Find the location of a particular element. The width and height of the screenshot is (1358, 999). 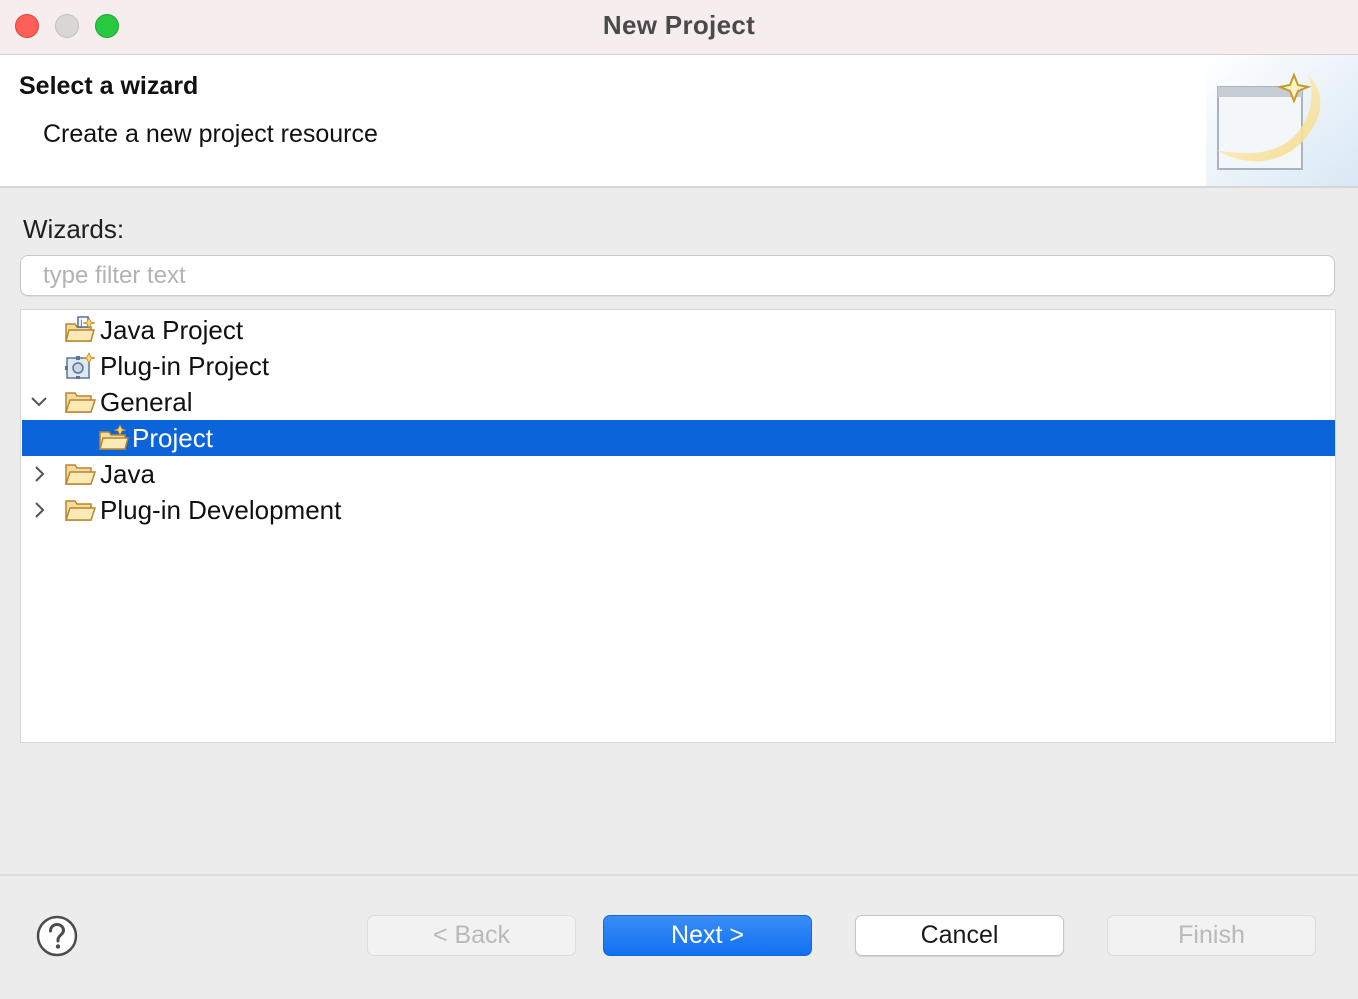

tree-item-label: Plug-in Development is located at coordinates (221, 510).